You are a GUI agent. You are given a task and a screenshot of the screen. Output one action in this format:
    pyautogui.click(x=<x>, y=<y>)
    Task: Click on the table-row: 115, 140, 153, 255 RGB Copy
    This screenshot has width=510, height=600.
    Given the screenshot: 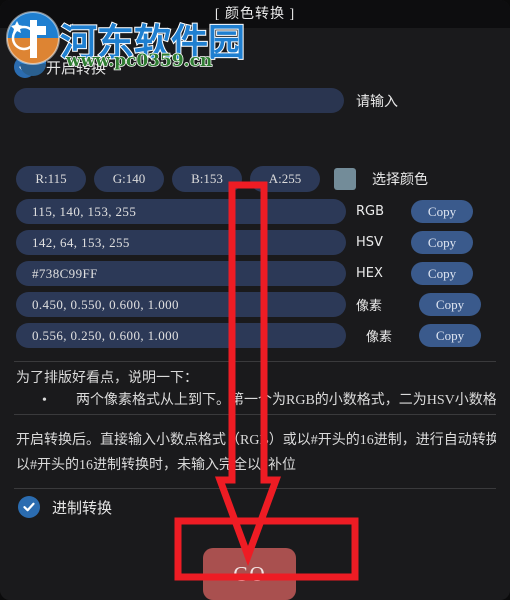 What is the action you would take?
    pyautogui.click(x=255, y=211)
    